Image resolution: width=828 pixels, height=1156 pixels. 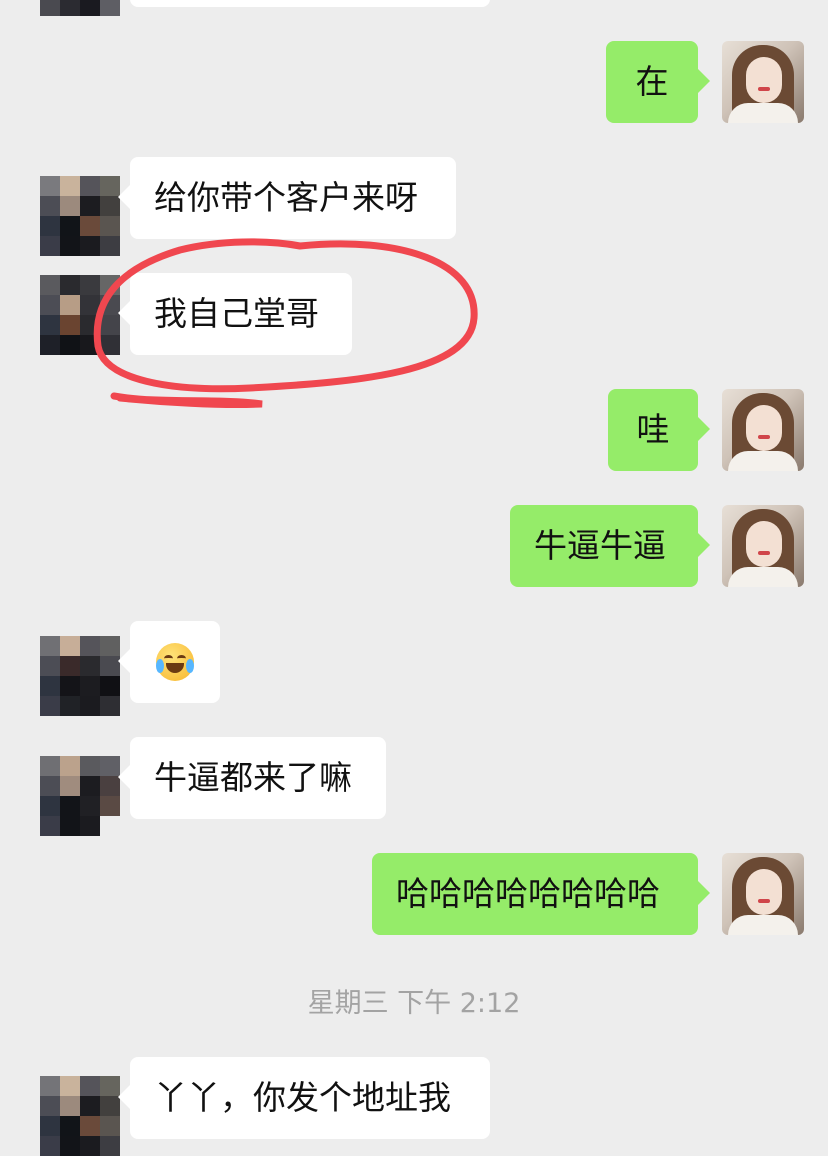 I want to click on message-bubble-emoji, so click(x=169, y=662).